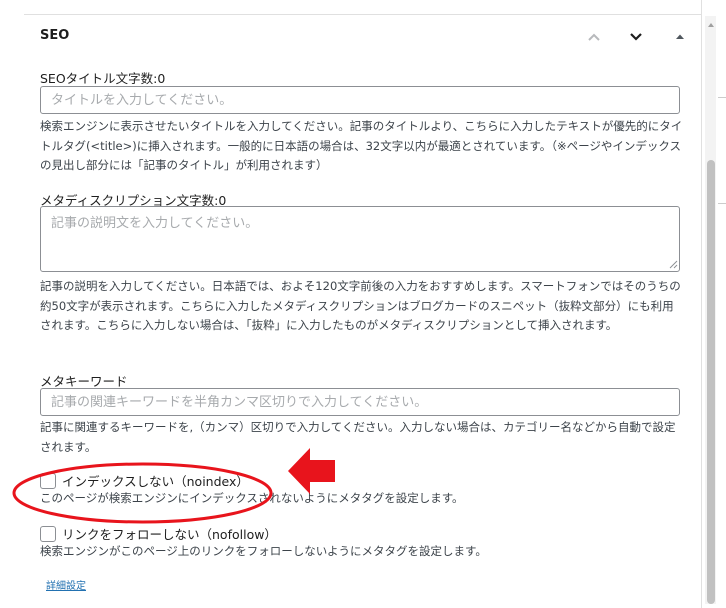  I want to click on panel-title: SEO, so click(55, 35).